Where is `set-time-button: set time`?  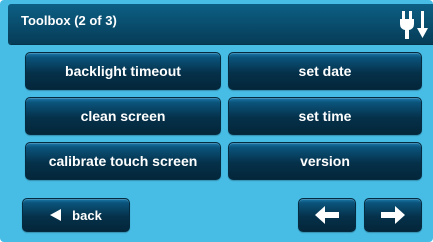 set-time-button: set time is located at coordinates (325, 116).